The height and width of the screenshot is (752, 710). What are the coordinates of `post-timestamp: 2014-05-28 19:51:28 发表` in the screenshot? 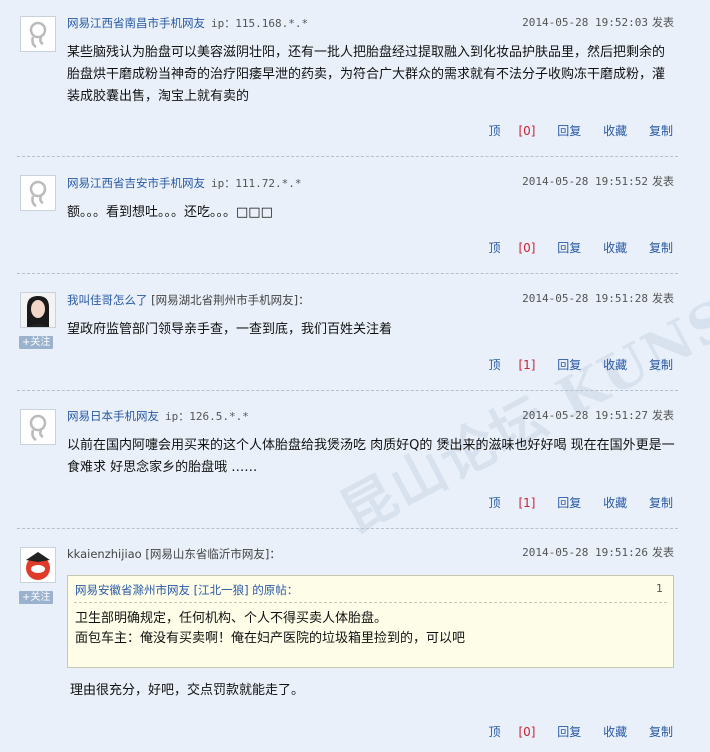 It's located at (598, 298).